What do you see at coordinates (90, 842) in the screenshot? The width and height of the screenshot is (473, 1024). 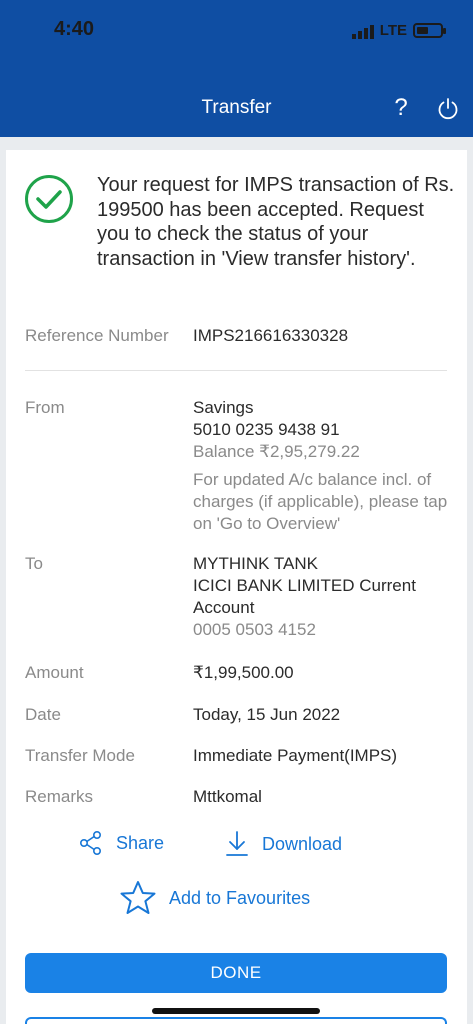 I see `share-icon` at bounding box center [90, 842].